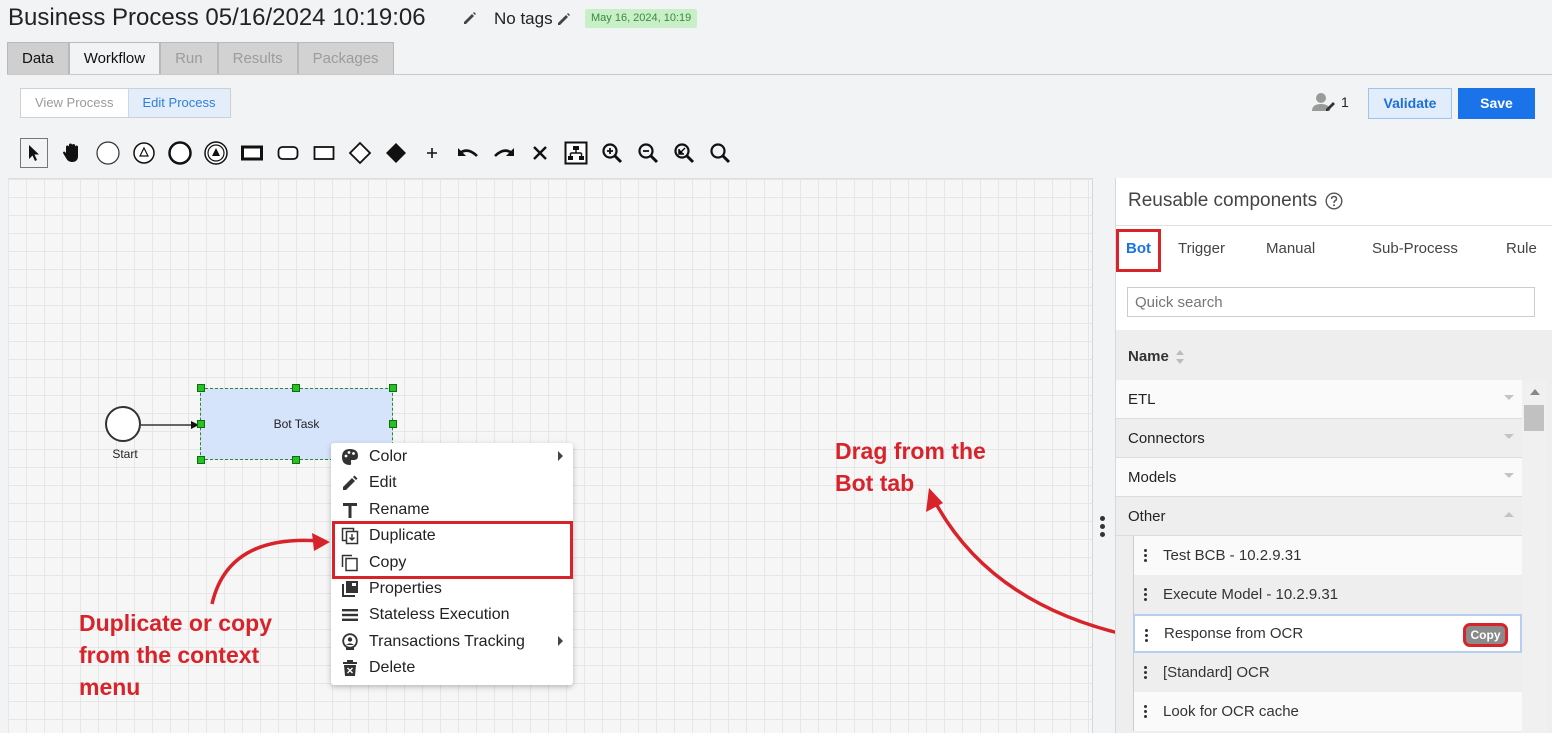  Describe the element at coordinates (1290, 248) in the screenshot. I see `tab-manual: Manual` at that location.